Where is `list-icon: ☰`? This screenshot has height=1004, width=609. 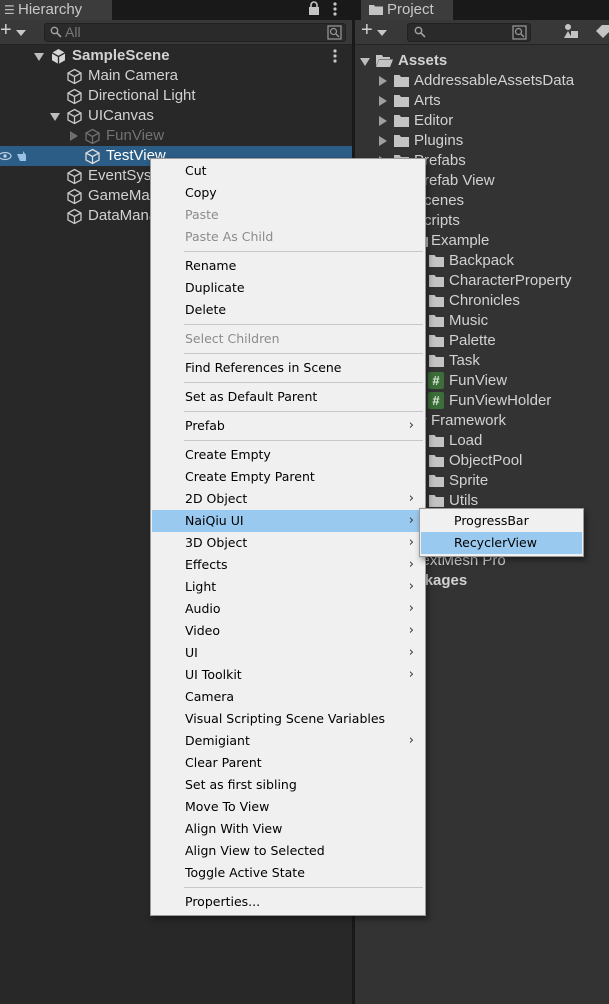
list-icon: ☰ is located at coordinates (9, 10).